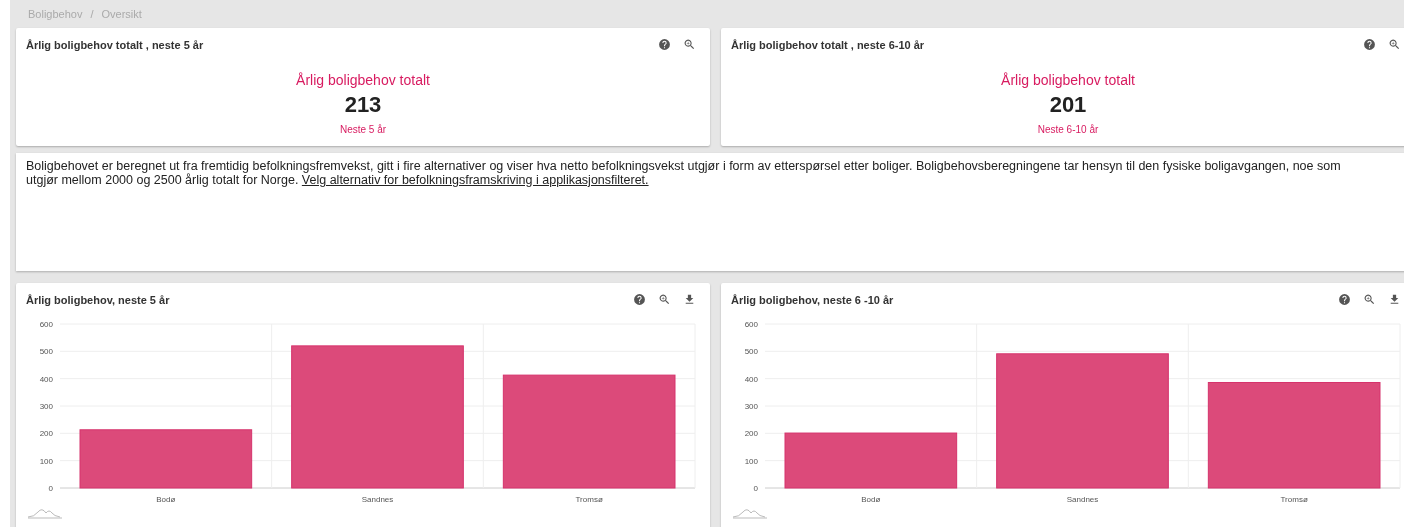 This screenshot has height=527, width=1404. I want to click on card-title: Årlig boligbehov totalt , neste 5 år, so click(115, 44).